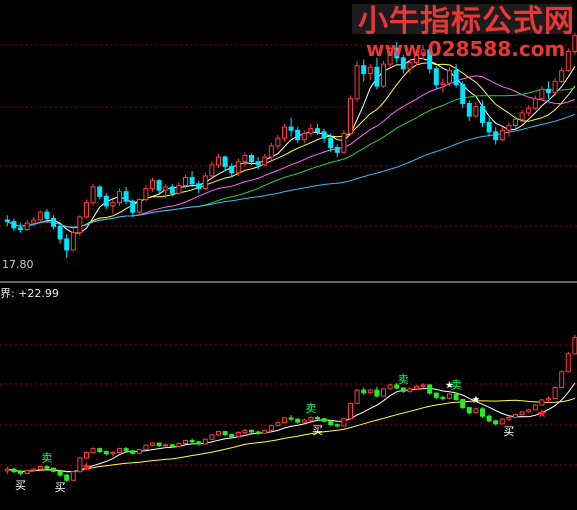  What do you see at coordinates (463, 32) in the screenshot?
I see `watermark: 小牛指标公式网 www.028588.com` at bounding box center [463, 32].